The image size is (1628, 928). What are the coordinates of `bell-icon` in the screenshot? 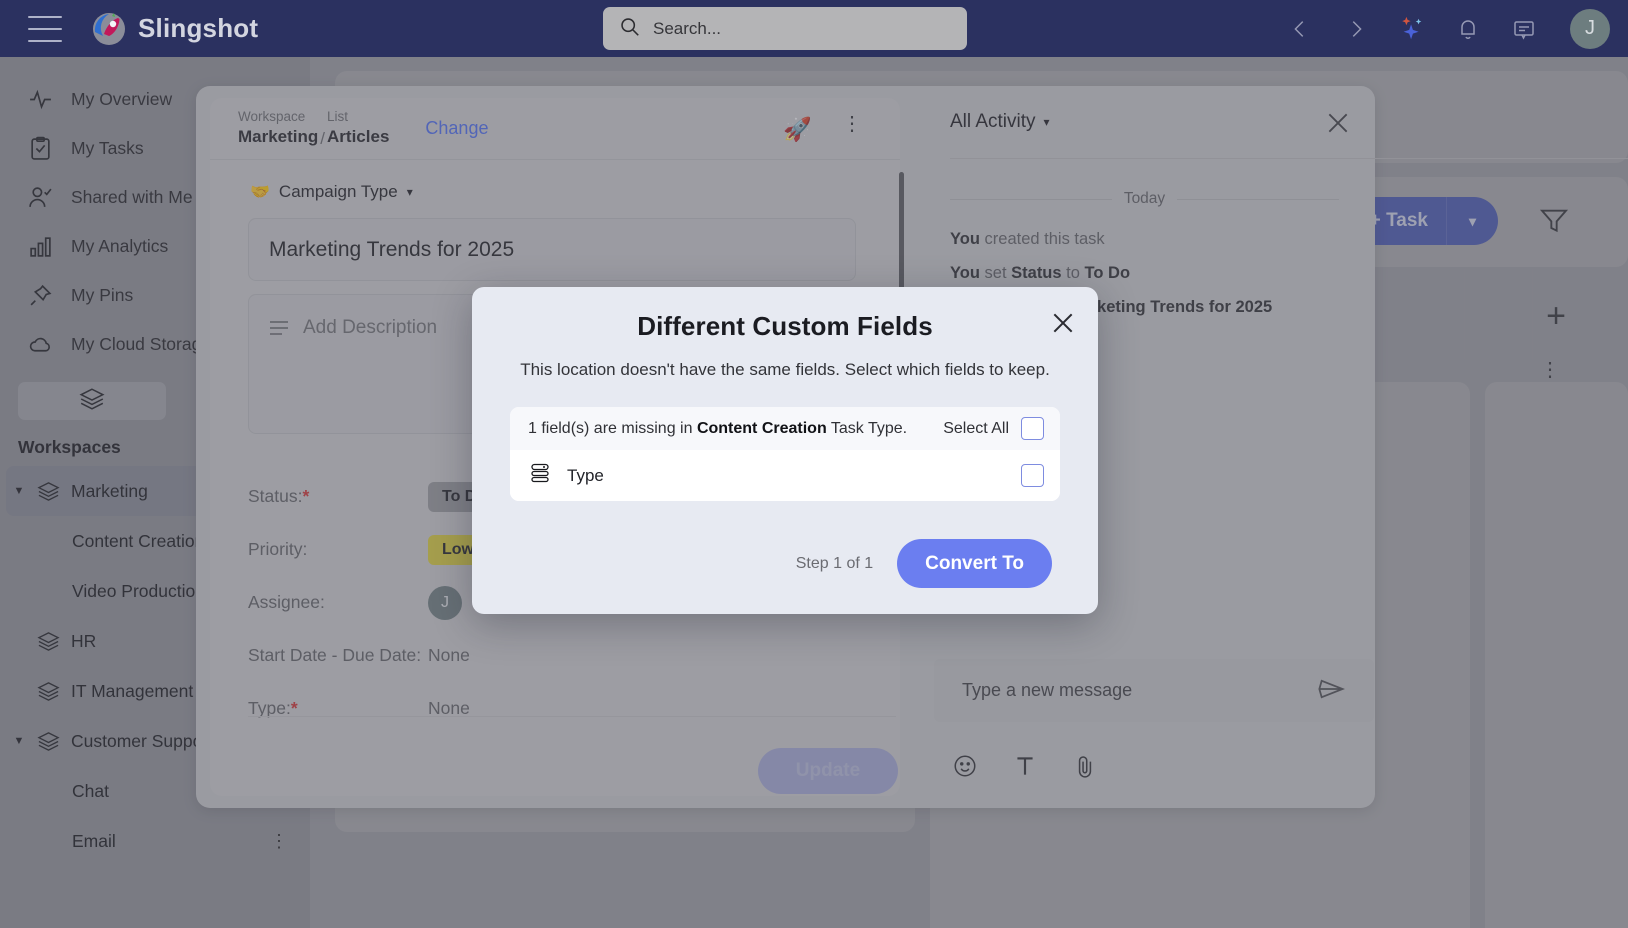 It's located at (1468, 29).